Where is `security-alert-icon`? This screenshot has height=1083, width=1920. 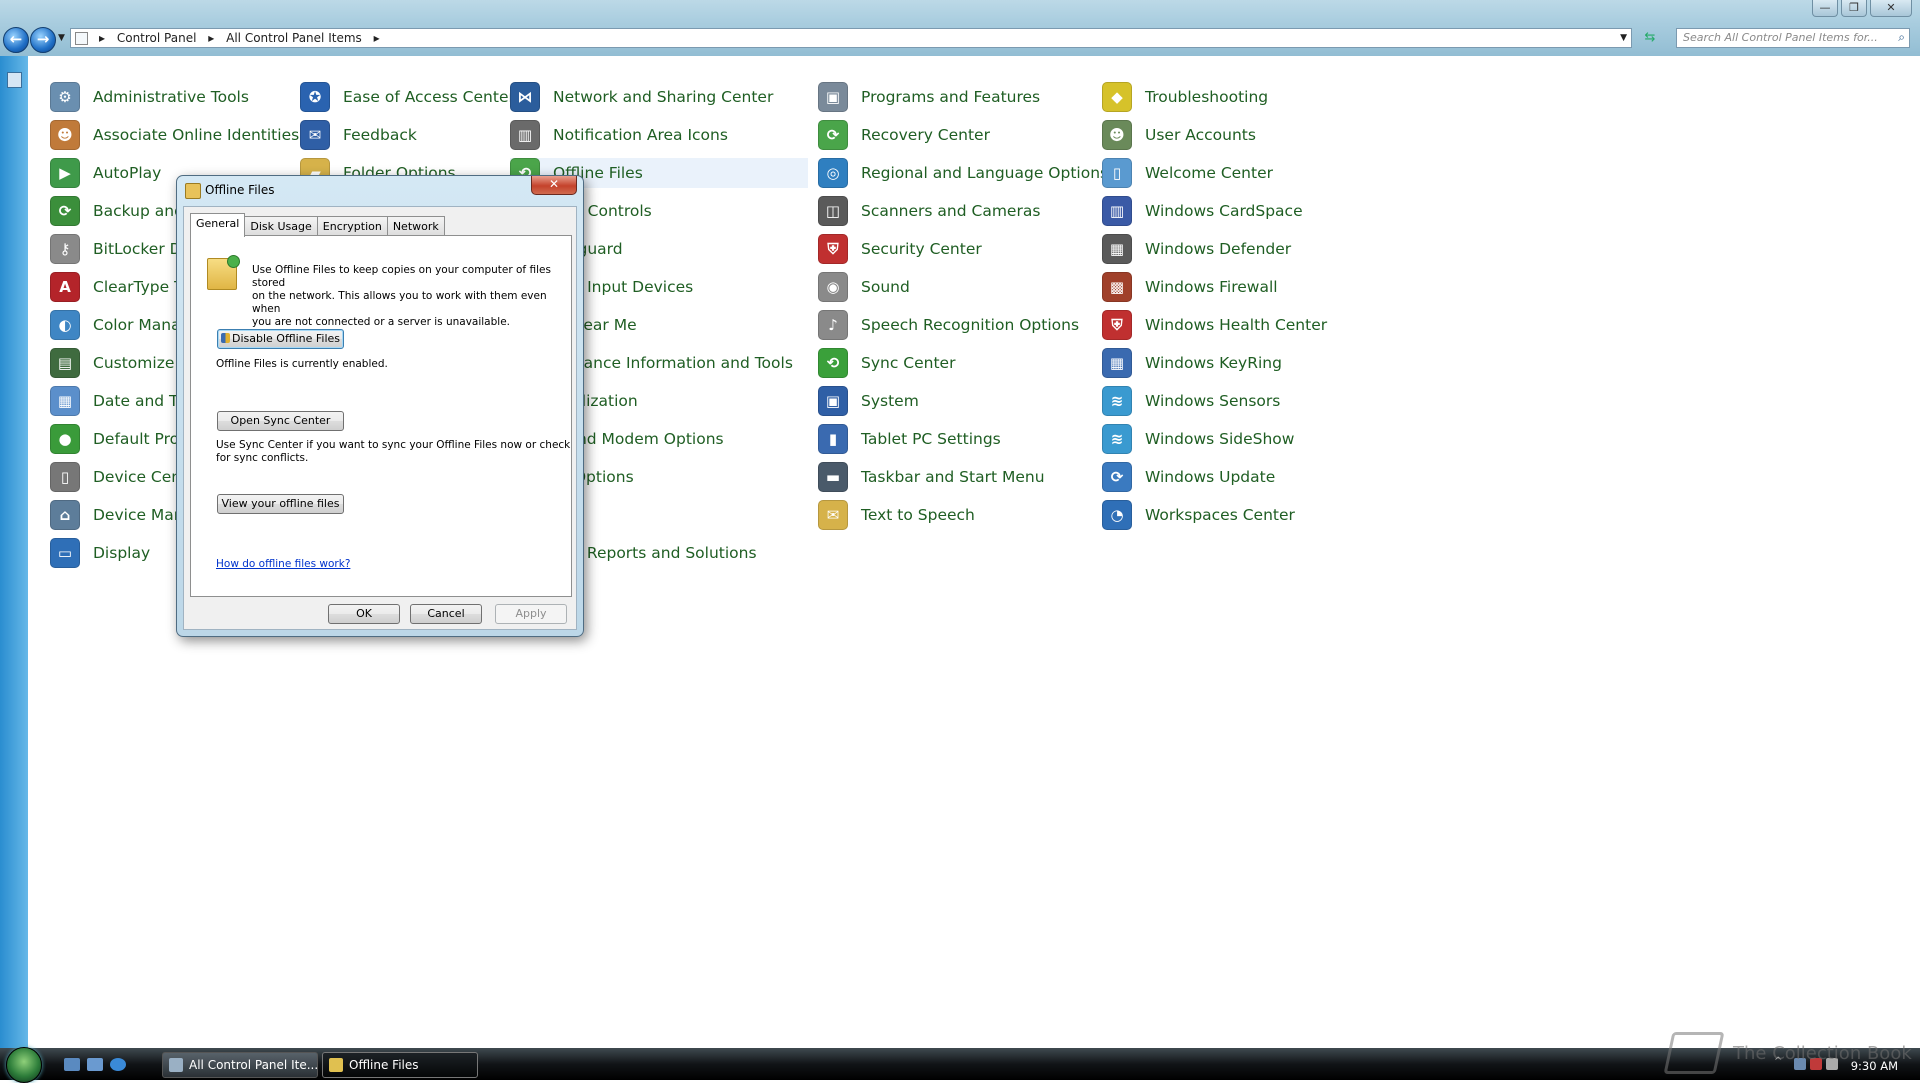 security-alert-icon is located at coordinates (1816, 1064).